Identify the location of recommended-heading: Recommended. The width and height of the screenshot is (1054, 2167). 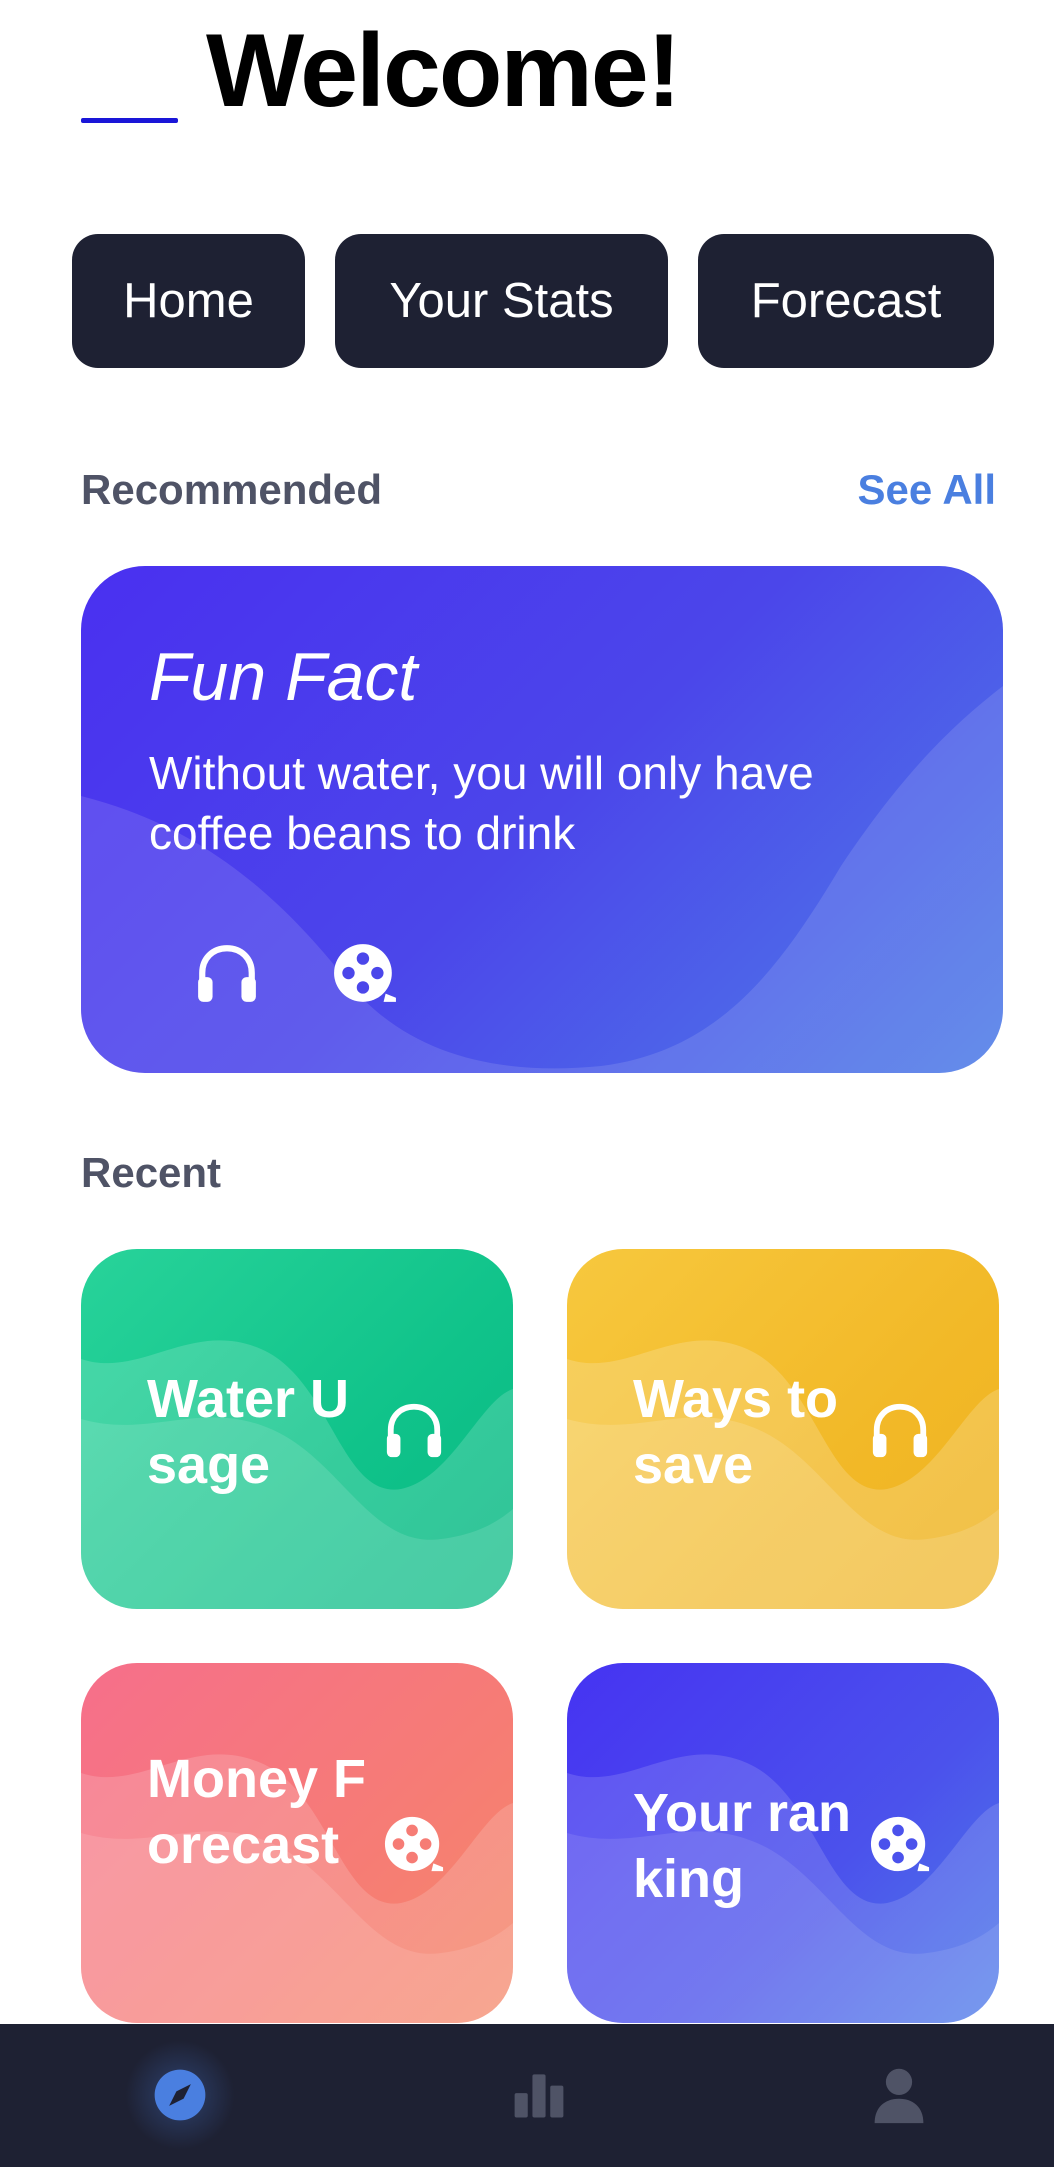
(232, 489).